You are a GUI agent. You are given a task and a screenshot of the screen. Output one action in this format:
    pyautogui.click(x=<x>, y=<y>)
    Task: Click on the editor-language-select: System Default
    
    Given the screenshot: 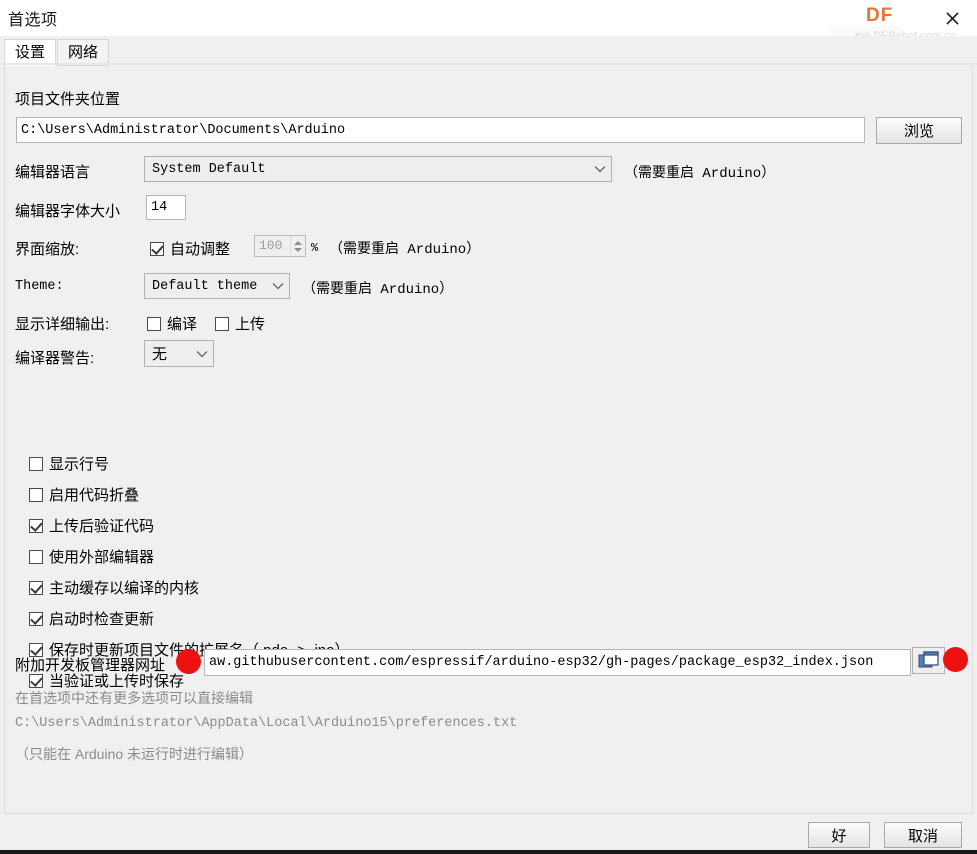 What is the action you would take?
    pyautogui.click(x=378, y=169)
    